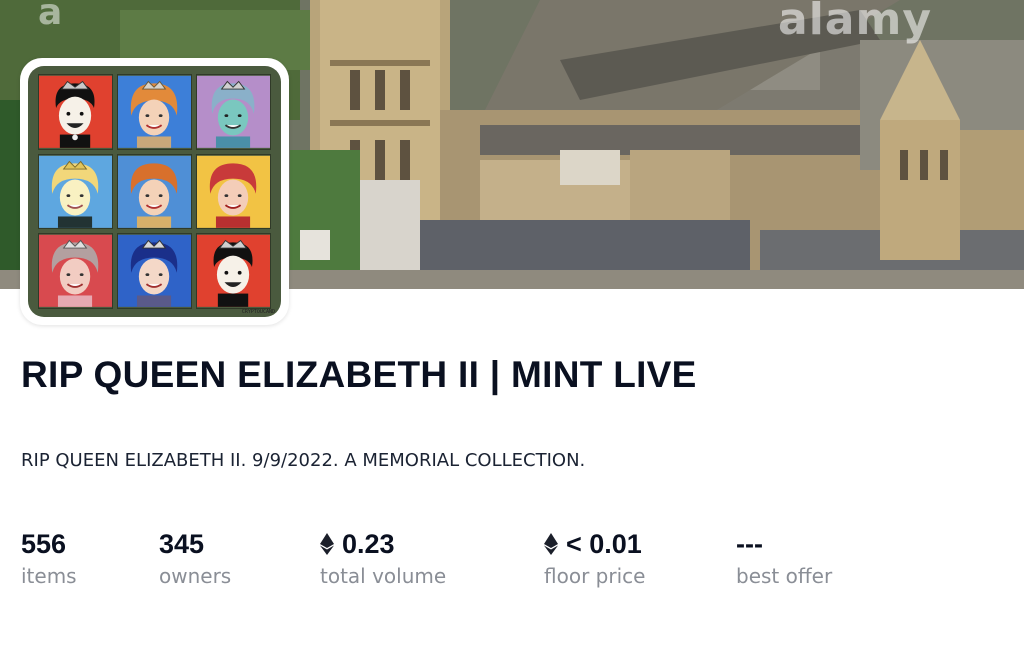  I want to click on stat-value: 556, so click(49, 544).